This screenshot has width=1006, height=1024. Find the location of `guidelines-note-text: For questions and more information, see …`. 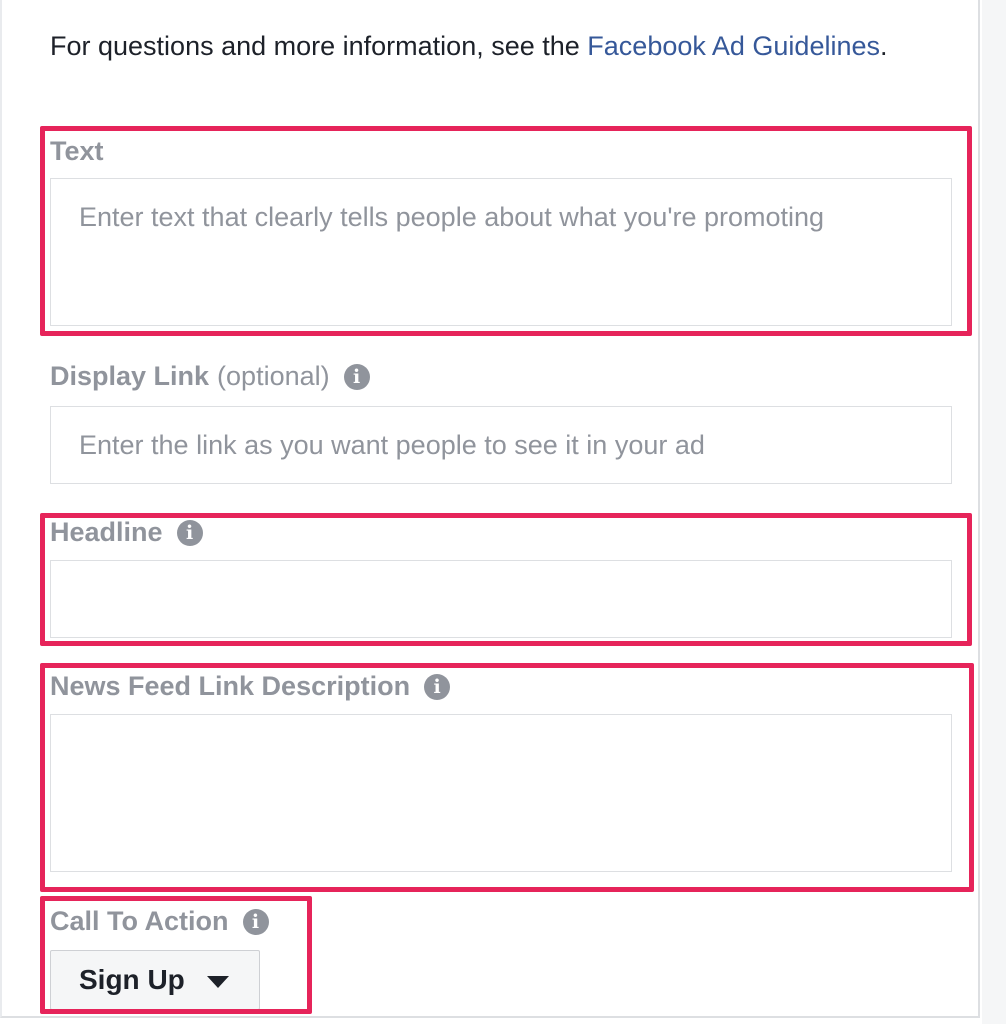

guidelines-note-text: For questions and more information, see … is located at coordinates (319, 46).